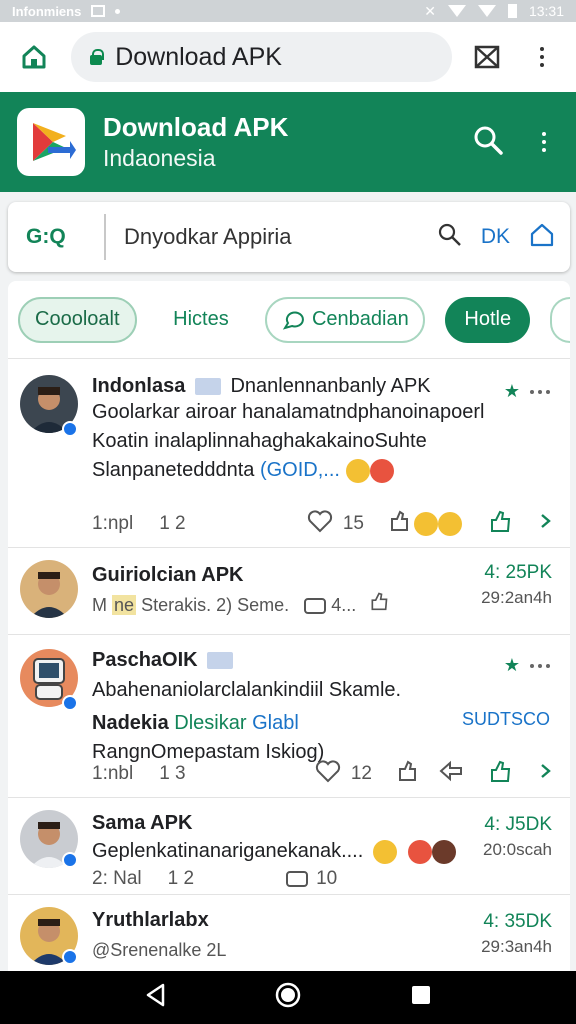 The height and width of the screenshot is (1024, 576). I want to click on chip-0: Coooloalt, so click(77, 319).